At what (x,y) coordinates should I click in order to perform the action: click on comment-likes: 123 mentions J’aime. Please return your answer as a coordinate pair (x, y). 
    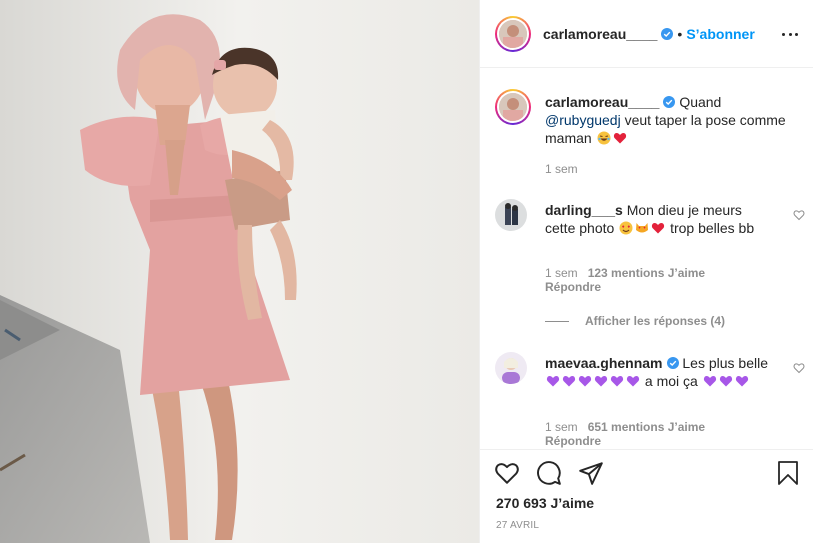
    Looking at the image, I should click on (646, 273).